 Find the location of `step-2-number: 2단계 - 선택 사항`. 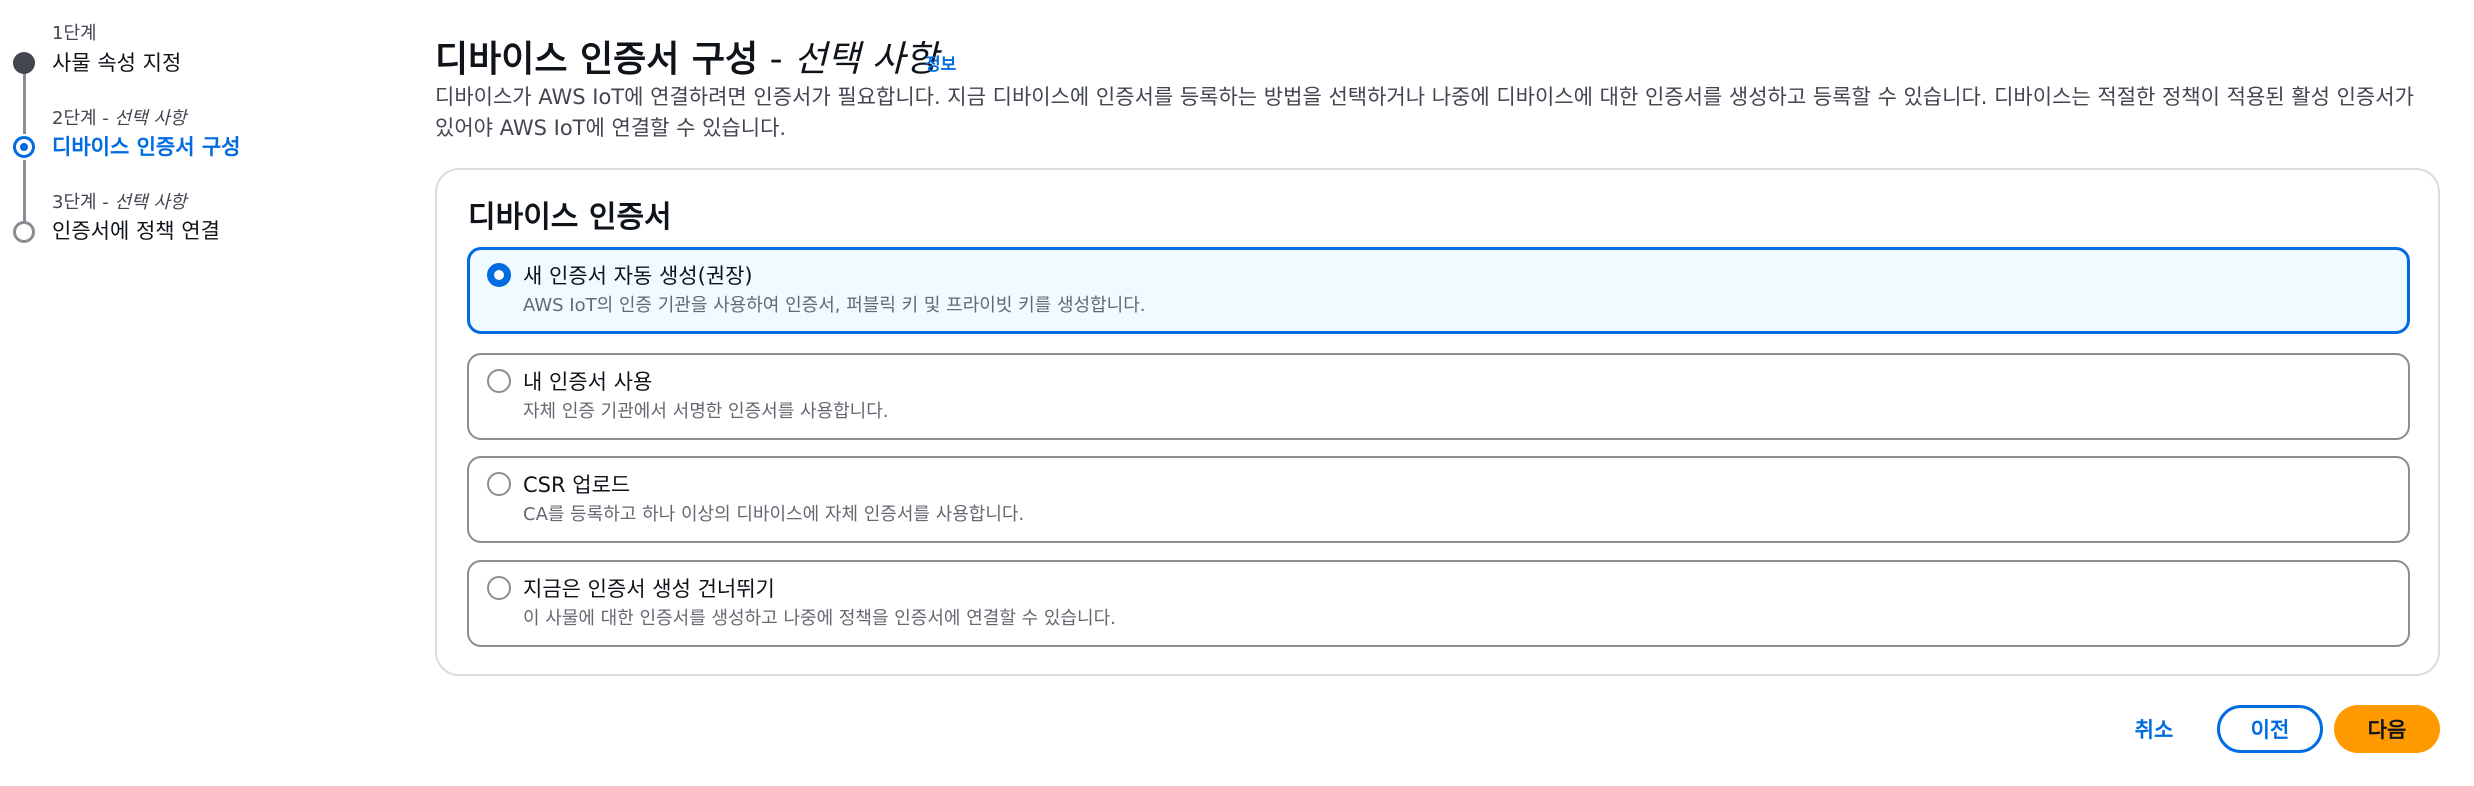

step-2-number: 2단계 - 선택 사항 is located at coordinates (119, 118).